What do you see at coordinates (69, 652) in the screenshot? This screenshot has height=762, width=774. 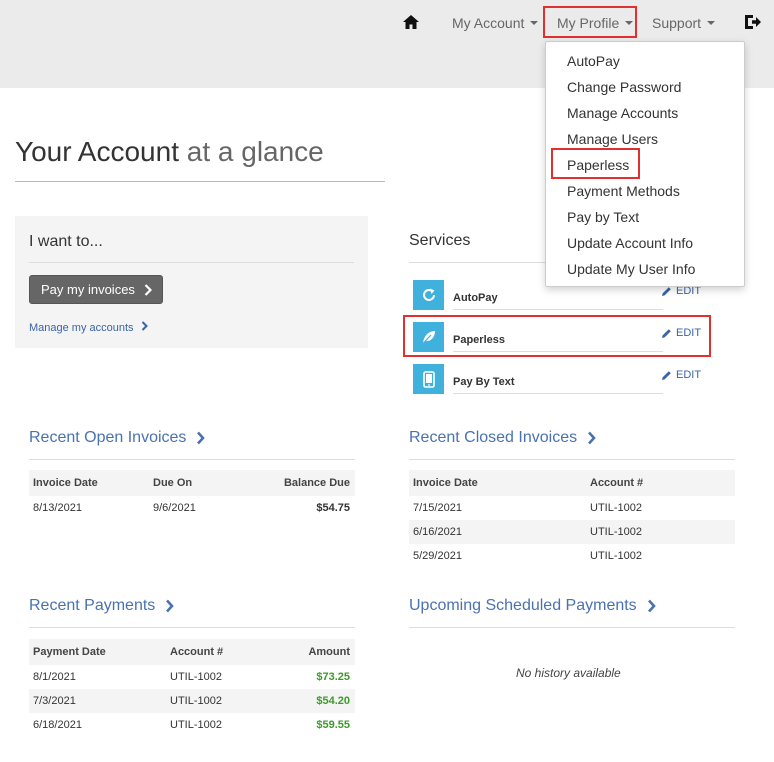 I see `col-header: Payment Date` at bounding box center [69, 652].